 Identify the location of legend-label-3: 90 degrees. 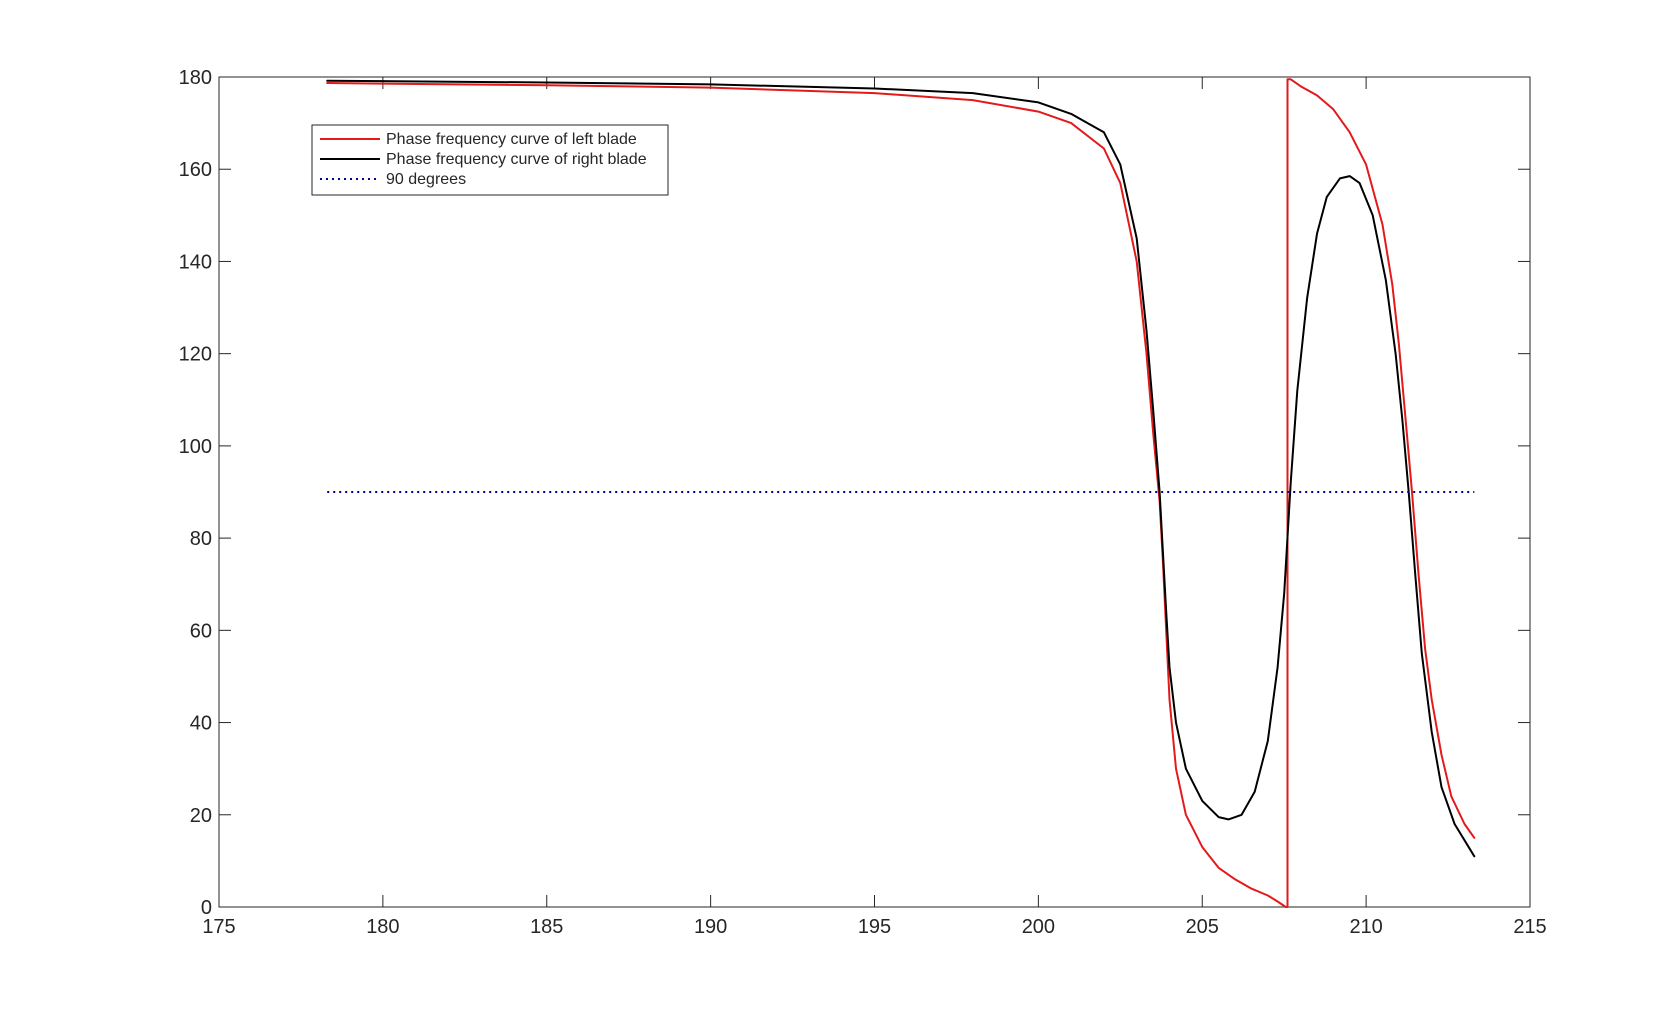
(426, 179).